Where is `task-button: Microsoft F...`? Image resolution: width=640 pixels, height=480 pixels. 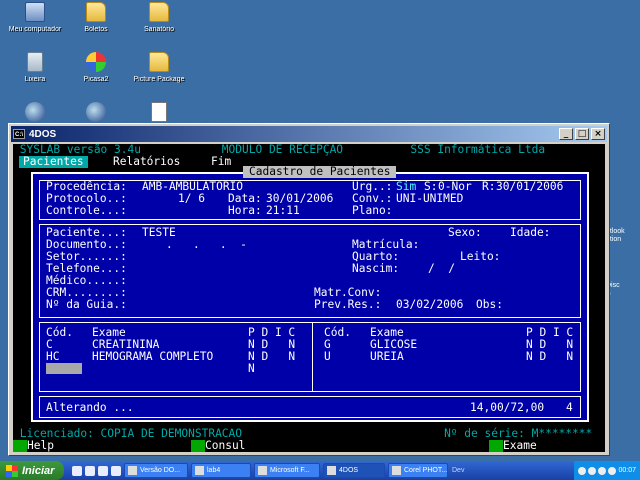
task-button: Microsoft F... is located at coordinates (287, 470).